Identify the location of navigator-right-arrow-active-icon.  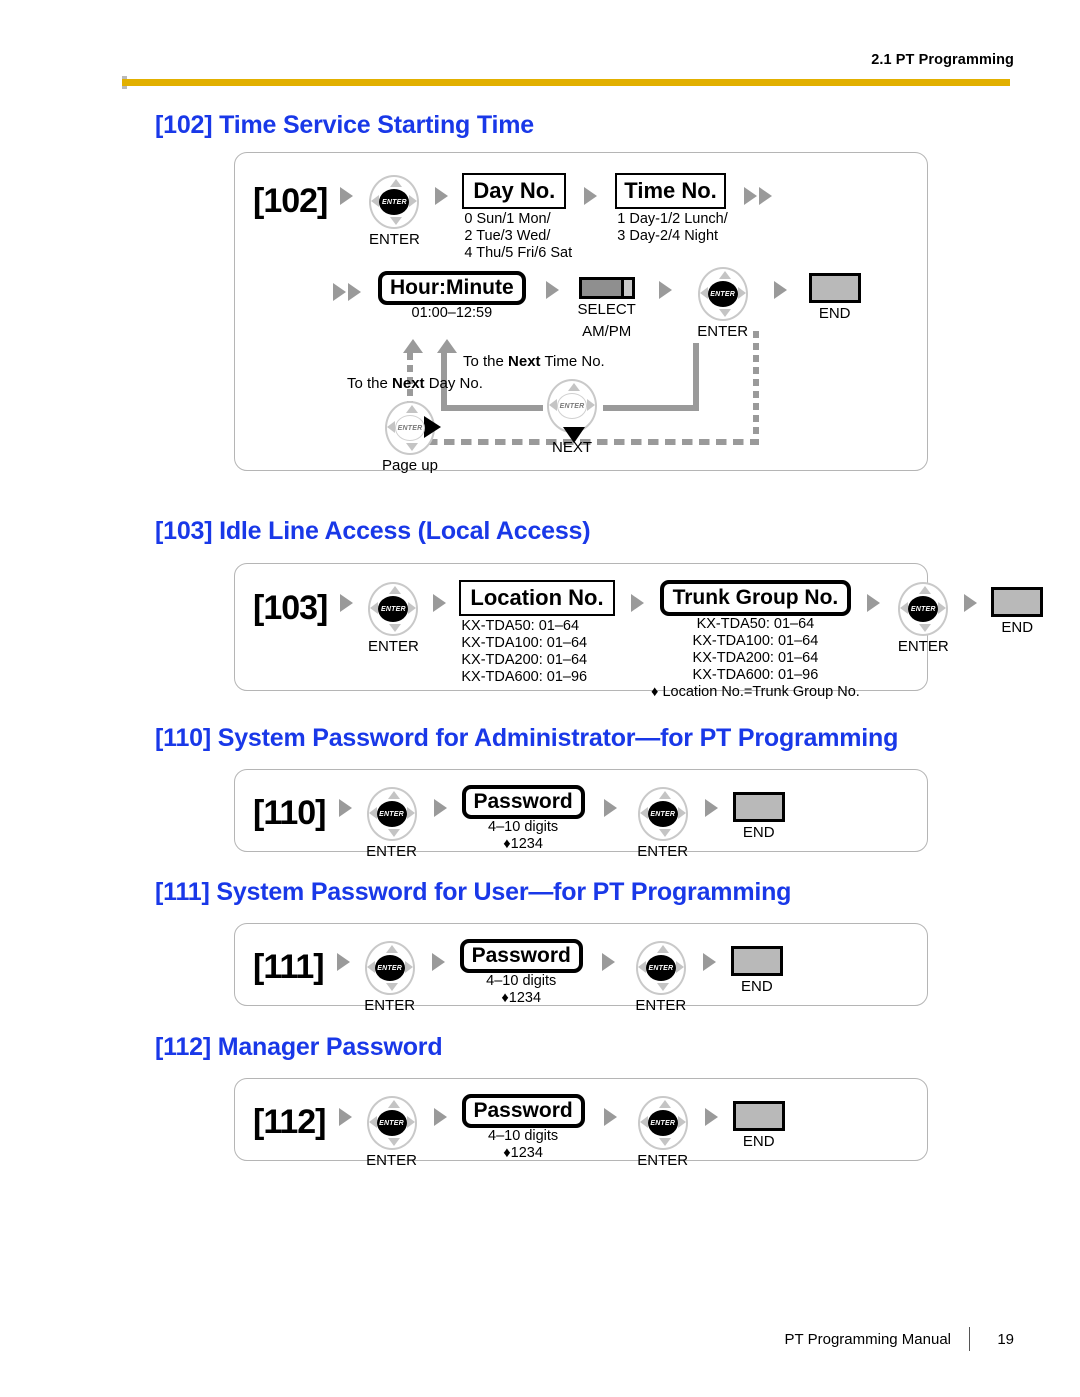
(432, 427).